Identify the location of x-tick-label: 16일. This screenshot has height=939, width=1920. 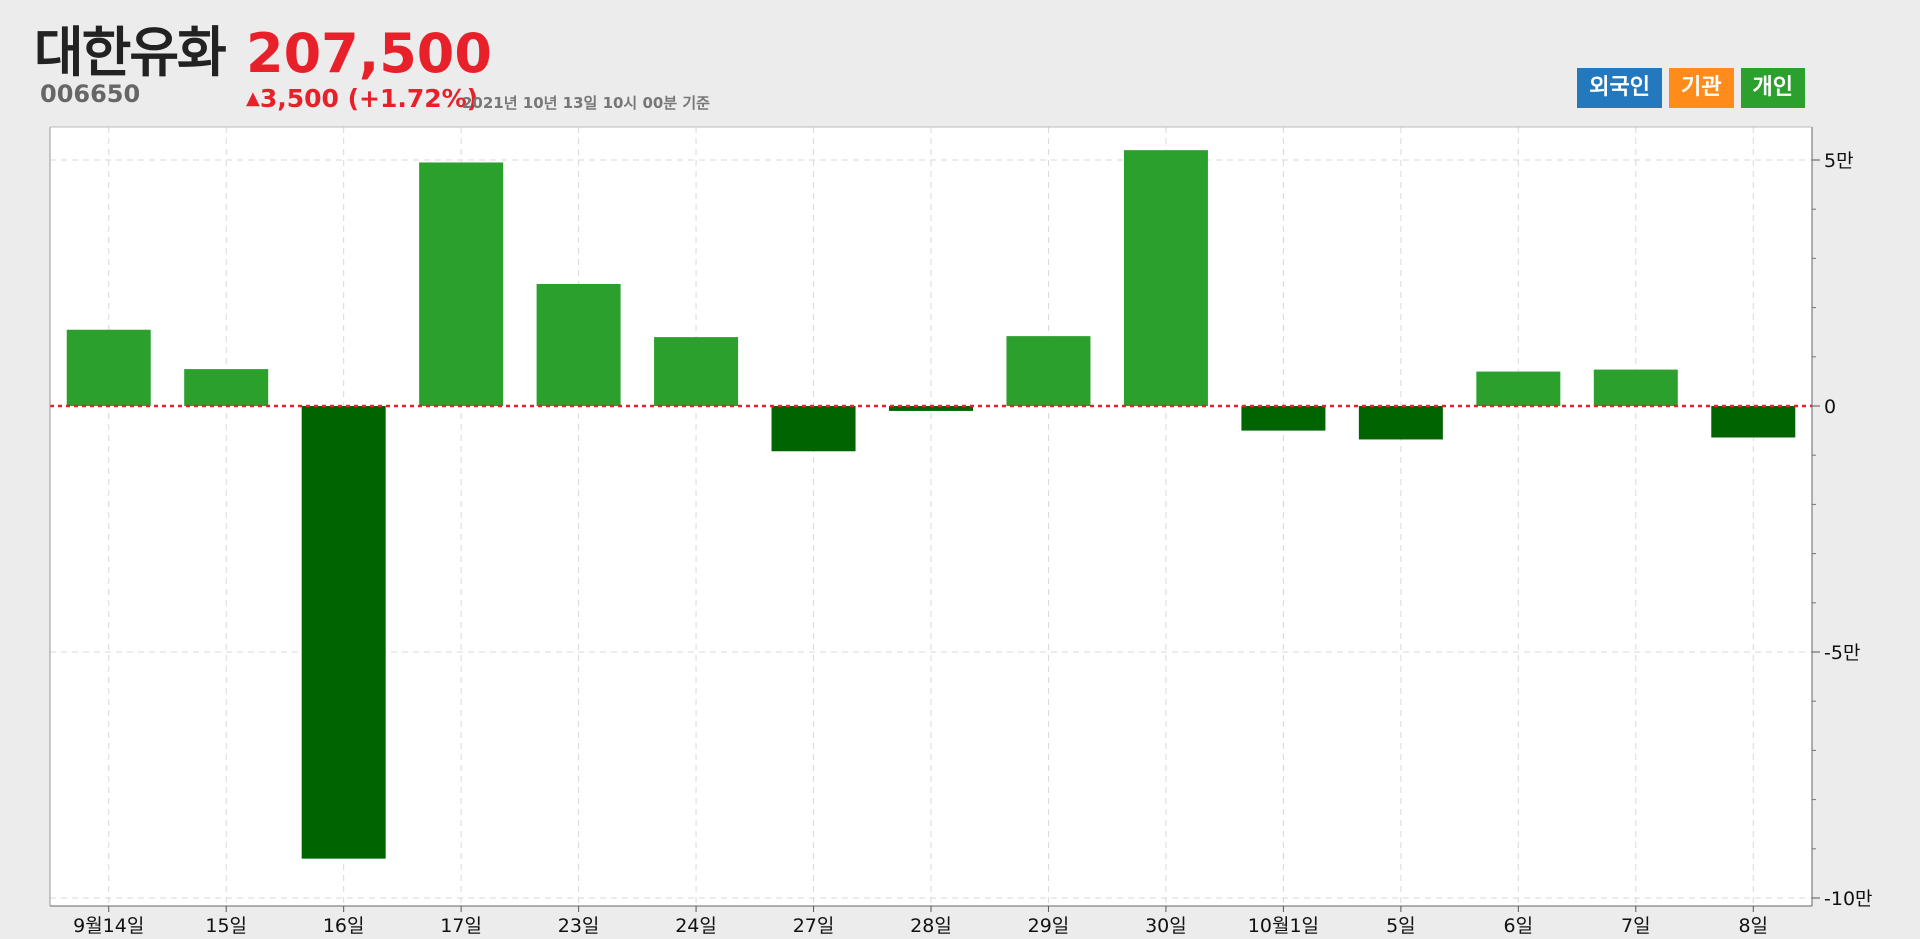
(344, 926).